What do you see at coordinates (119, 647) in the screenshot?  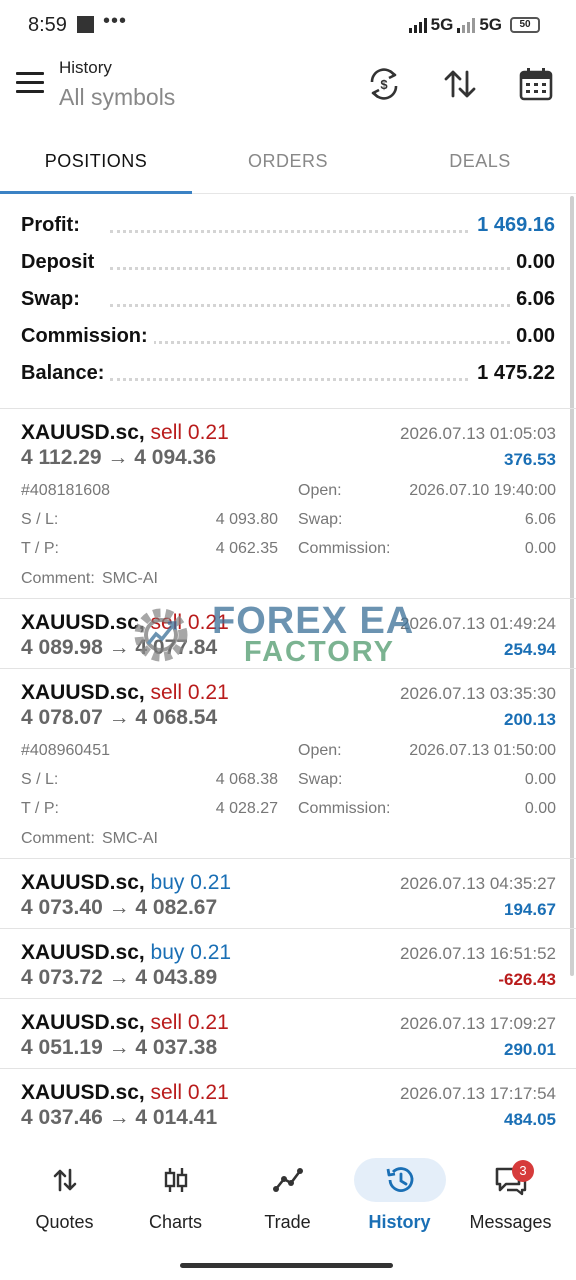 I see `position-prices: 4 089.98 → 4 077.84` at bounding box center [119, 647].